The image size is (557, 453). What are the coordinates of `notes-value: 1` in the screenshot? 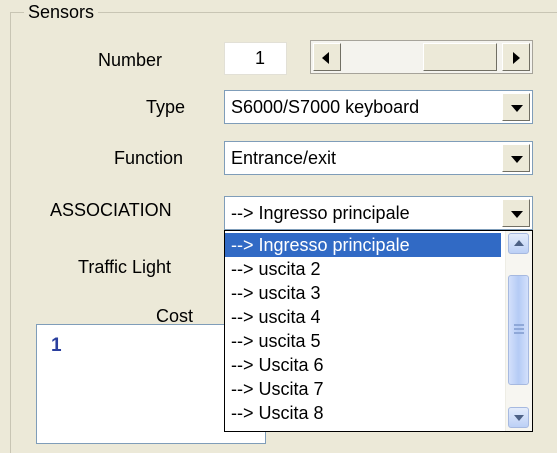 It's located at (56, 345).